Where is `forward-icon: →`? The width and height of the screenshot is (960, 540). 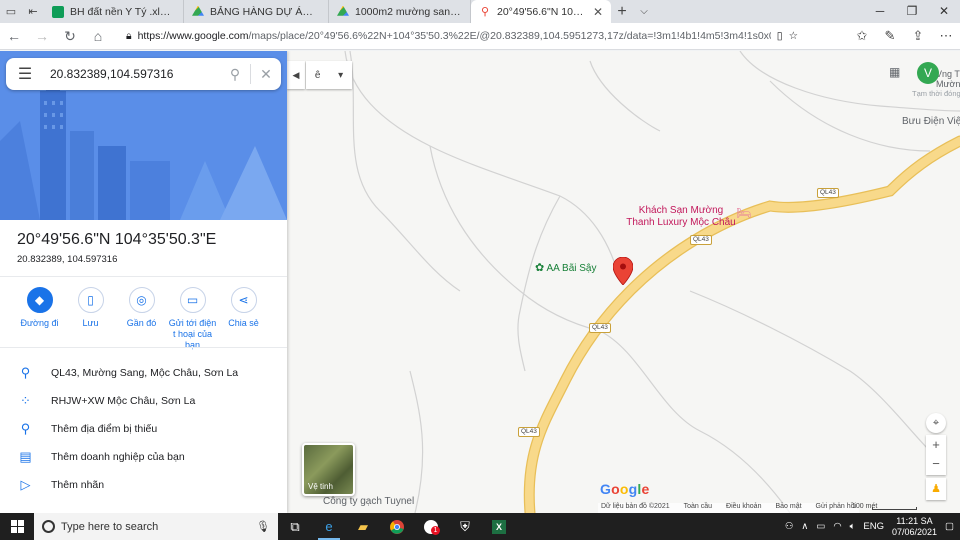 forward-icon: → is located at coordinates (42, 36).